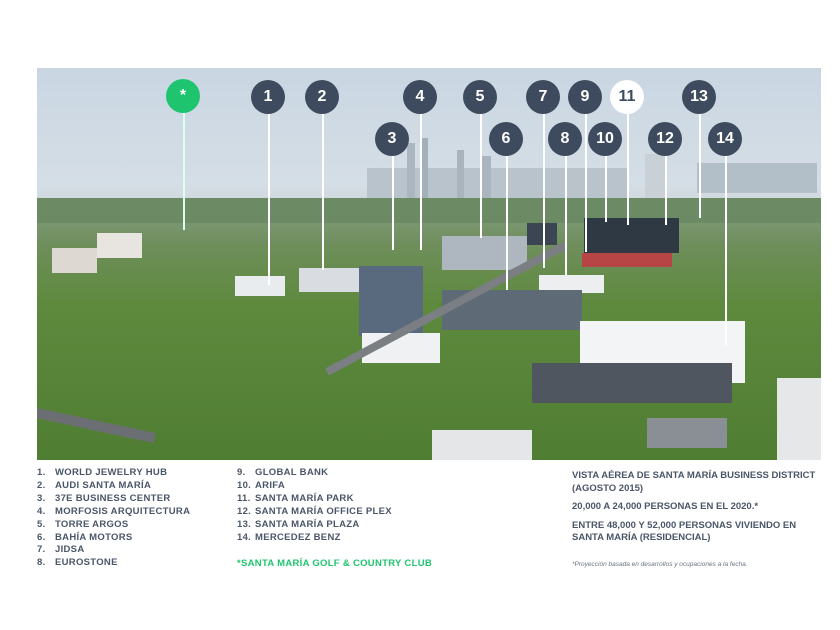 This screenshot has width=840, height=630. What do you see at coordinates (665, 506) in the screenshot?
I see `info-stat-workers: 20,000 A 24,000 PERSONAS EN EL 2020.*` at bounding box center [665, 506].